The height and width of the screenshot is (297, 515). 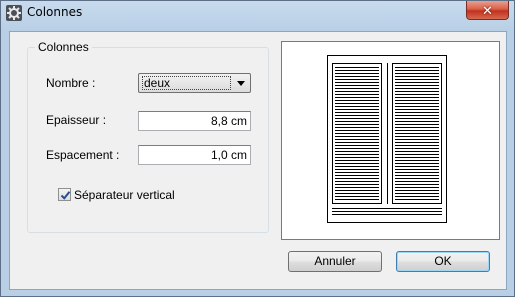 I want to click on espacement-label: Espacement :, so click(x=83, y=155).